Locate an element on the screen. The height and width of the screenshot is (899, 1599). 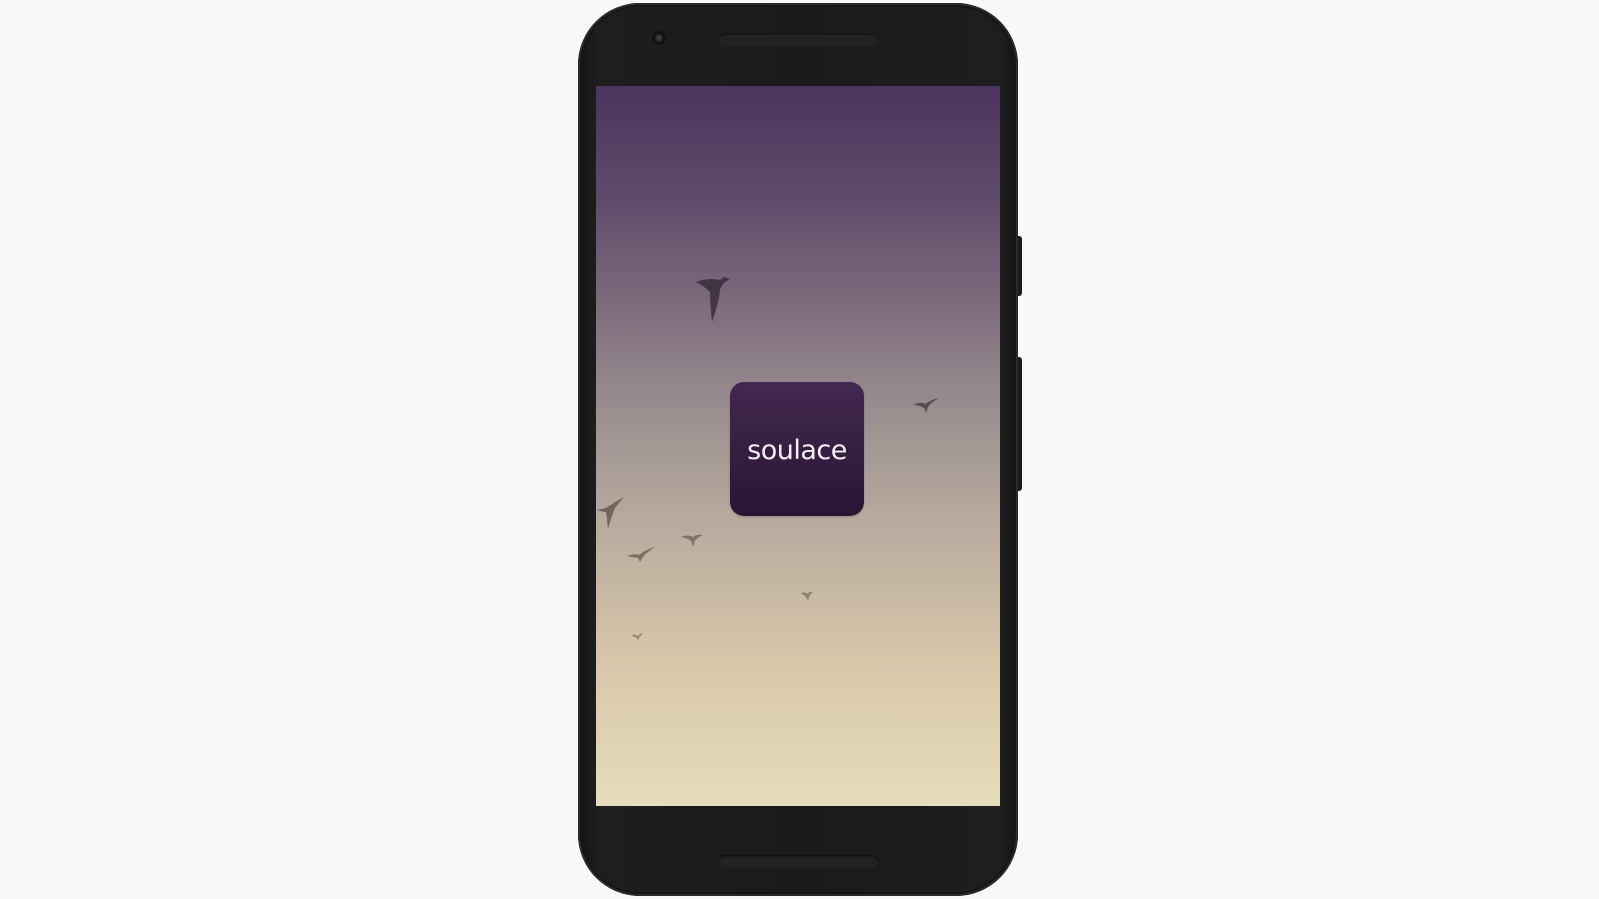
bottom-speaker-grille is located at coordinates (798, 862).